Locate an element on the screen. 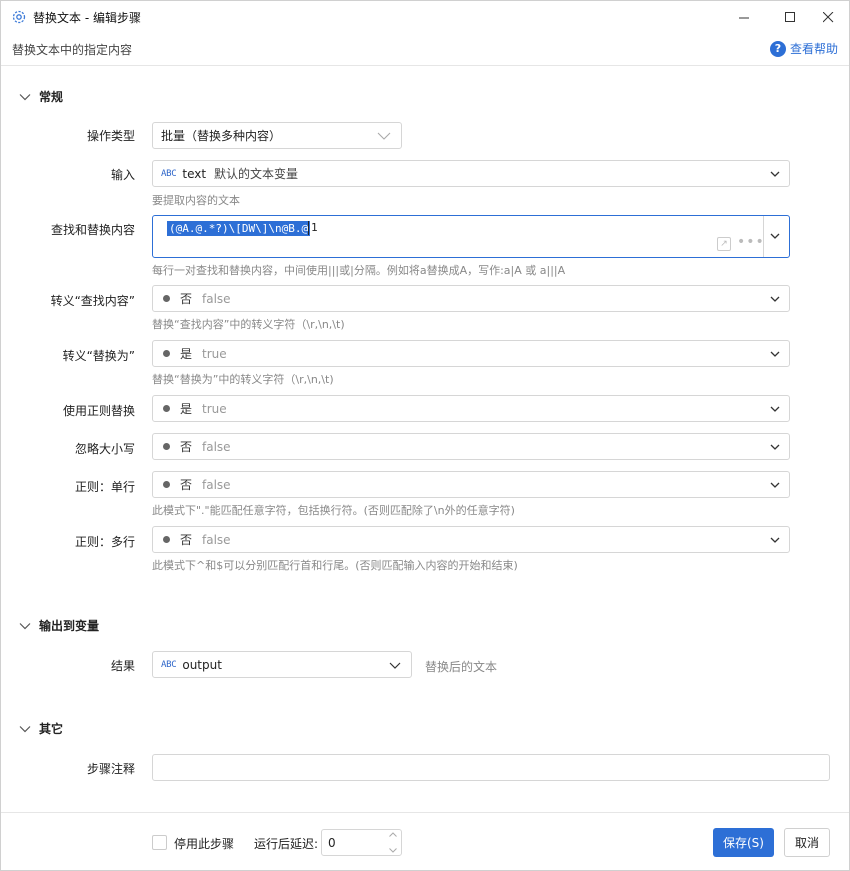  help-label: 查看帮助 is located at coordinates (813, 49).